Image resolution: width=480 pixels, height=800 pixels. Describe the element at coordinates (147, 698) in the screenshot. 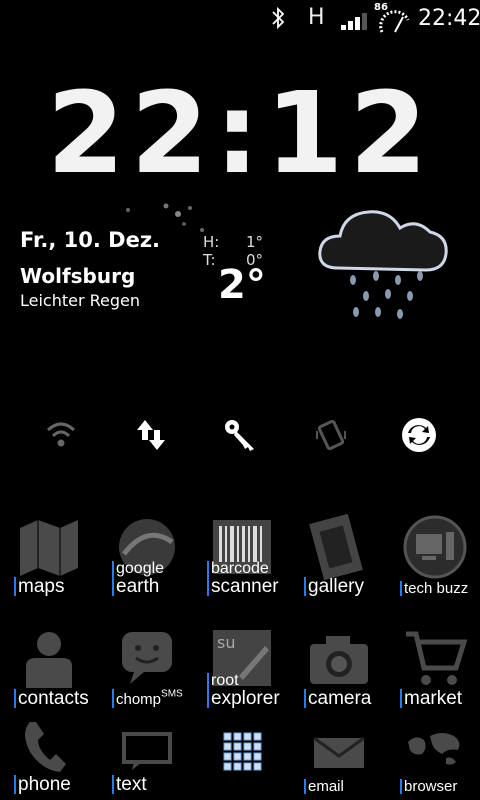

I see `app-label-chomp-sms: chompSMS` at that location.